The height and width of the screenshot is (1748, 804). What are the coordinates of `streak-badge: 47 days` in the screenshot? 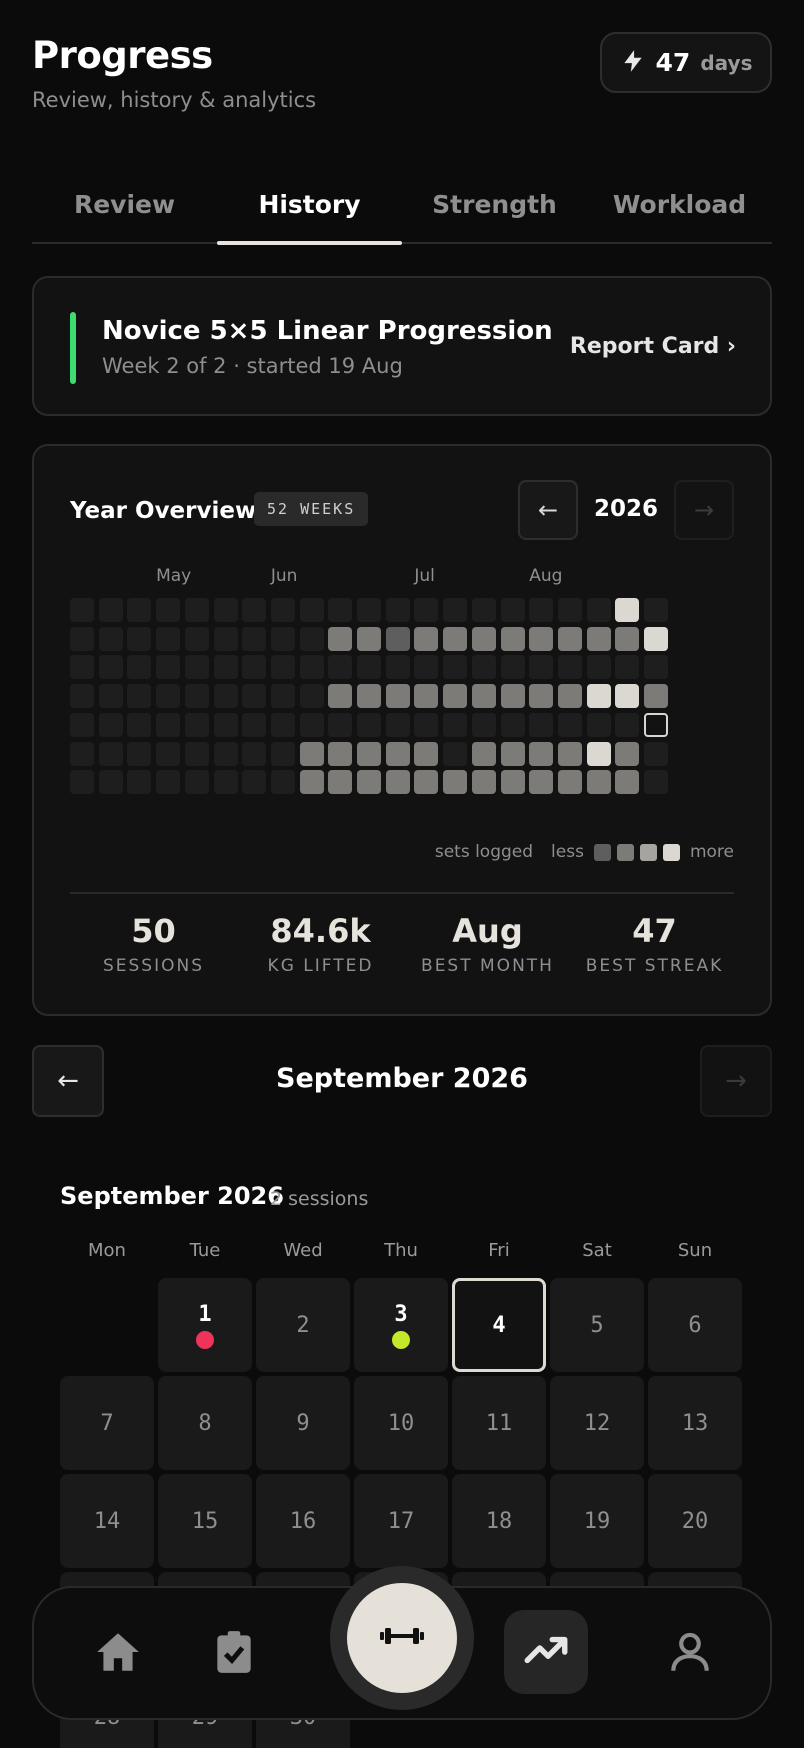 It's located at (686, 62).